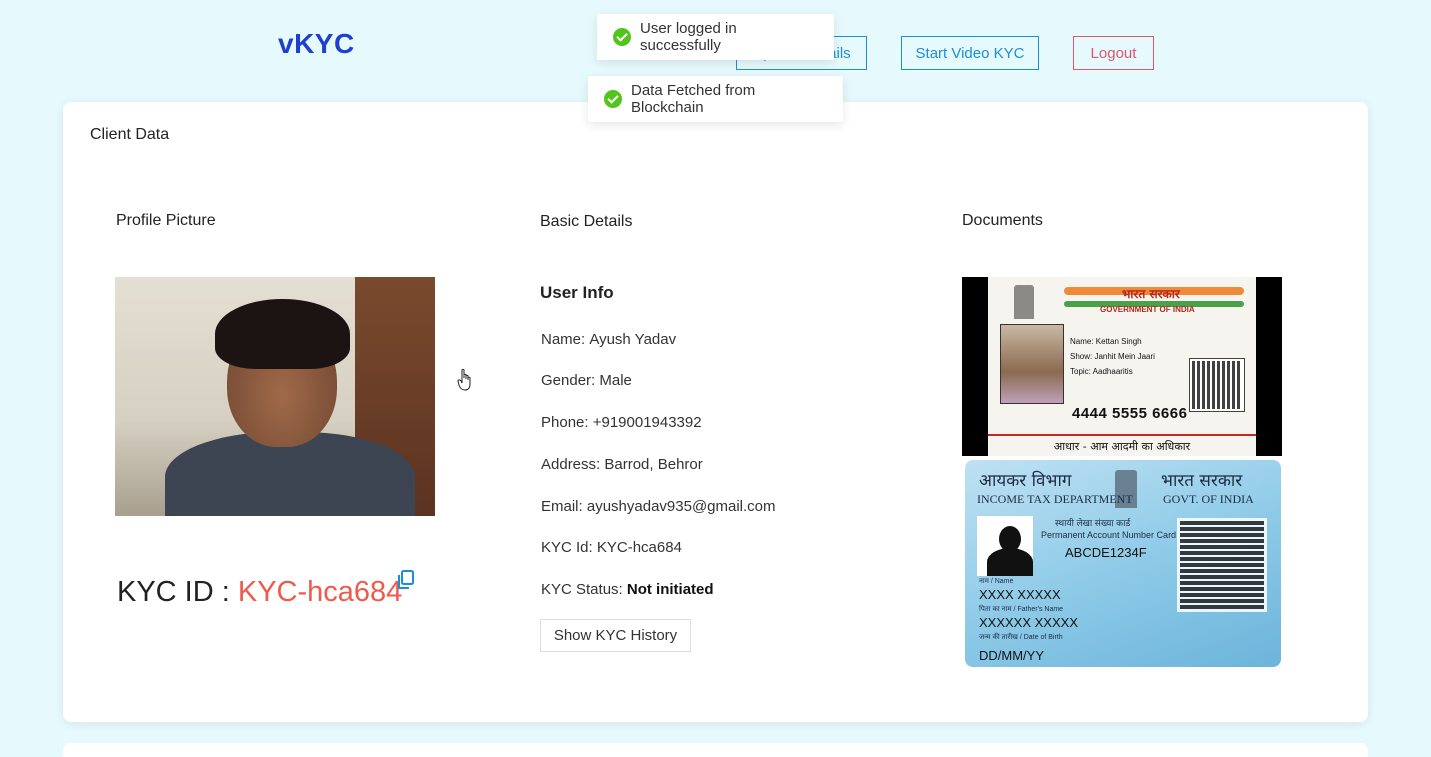 The width and height of the screenshot is (1431, 757). I want to click on info-row-gender: Gender: Male, so click(586, 380).